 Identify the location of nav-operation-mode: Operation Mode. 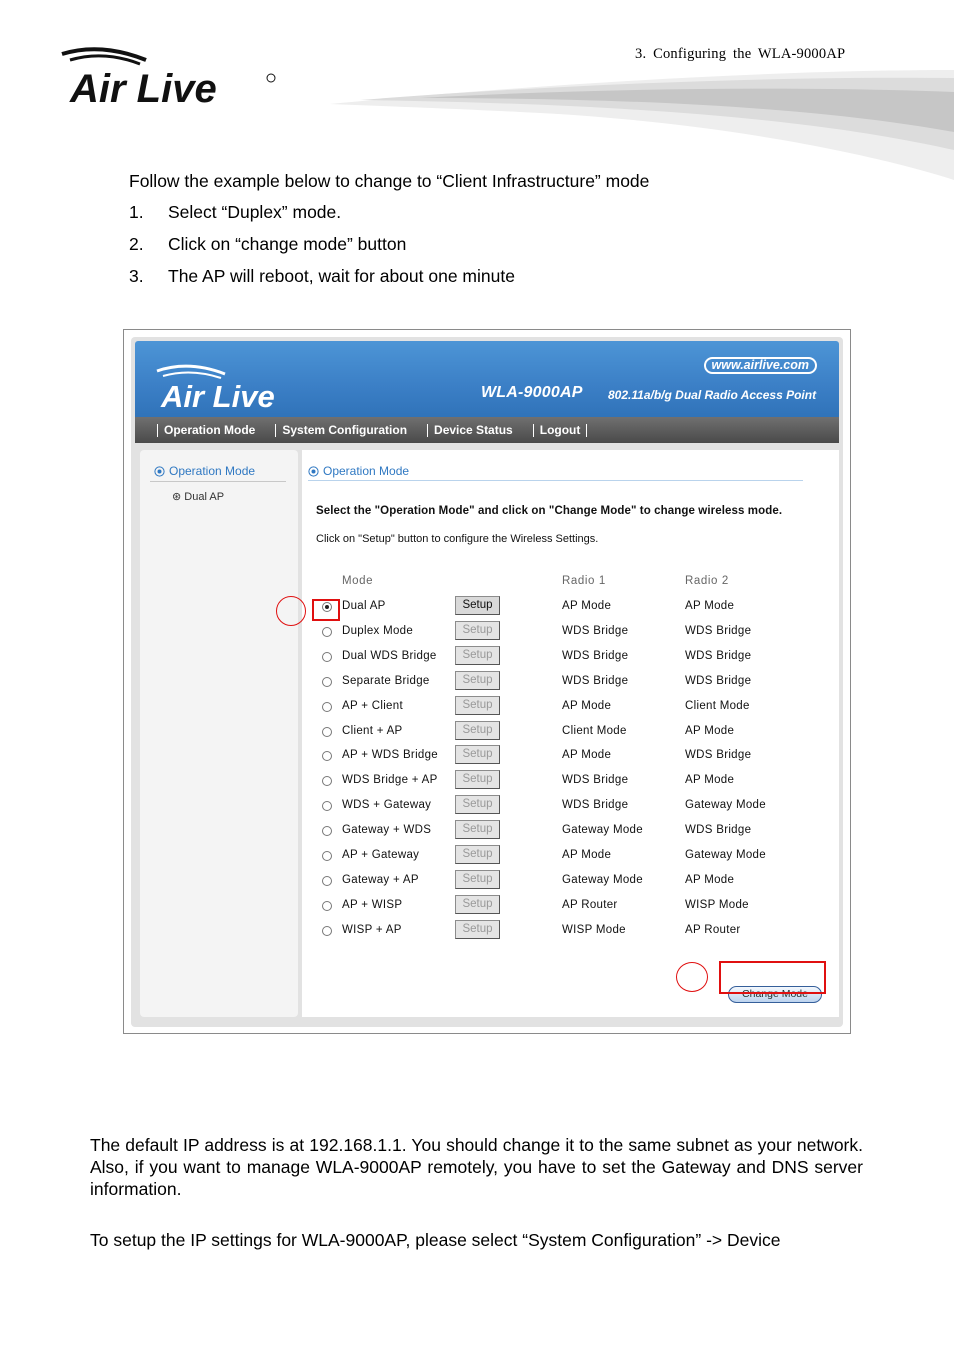
(209, 430).